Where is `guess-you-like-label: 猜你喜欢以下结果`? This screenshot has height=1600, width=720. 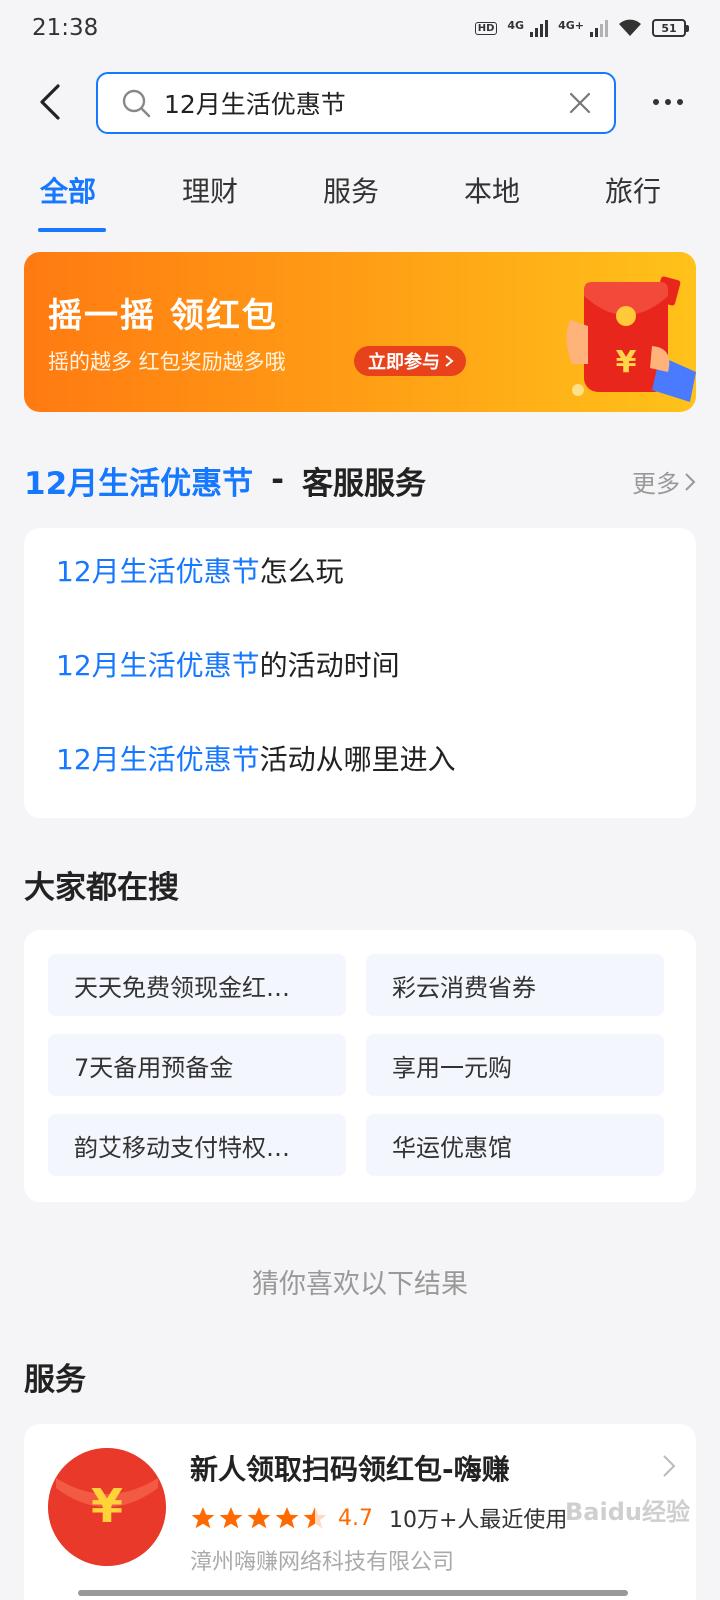 guess-you-like-label: 猜你喜欢以下结果 is located at coordinates (360, 1284).